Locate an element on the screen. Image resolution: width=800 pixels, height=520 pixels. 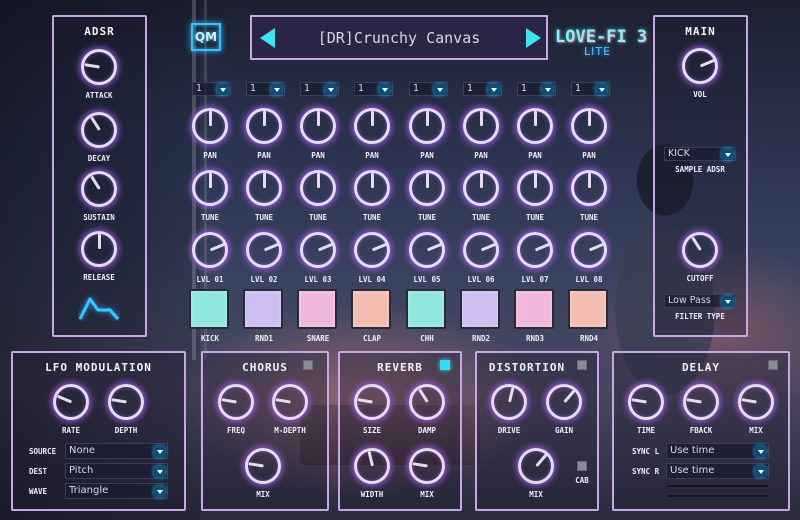
sync-l-dropdown: Use time is located at coordinates (717, 451).